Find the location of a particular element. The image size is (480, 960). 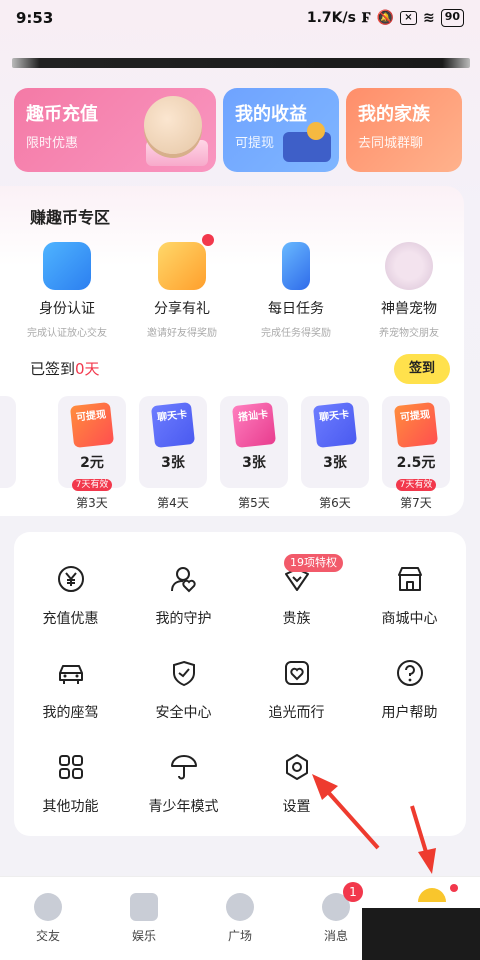

menu-security-center: 安全中心 is located at coordinates (183, 690).